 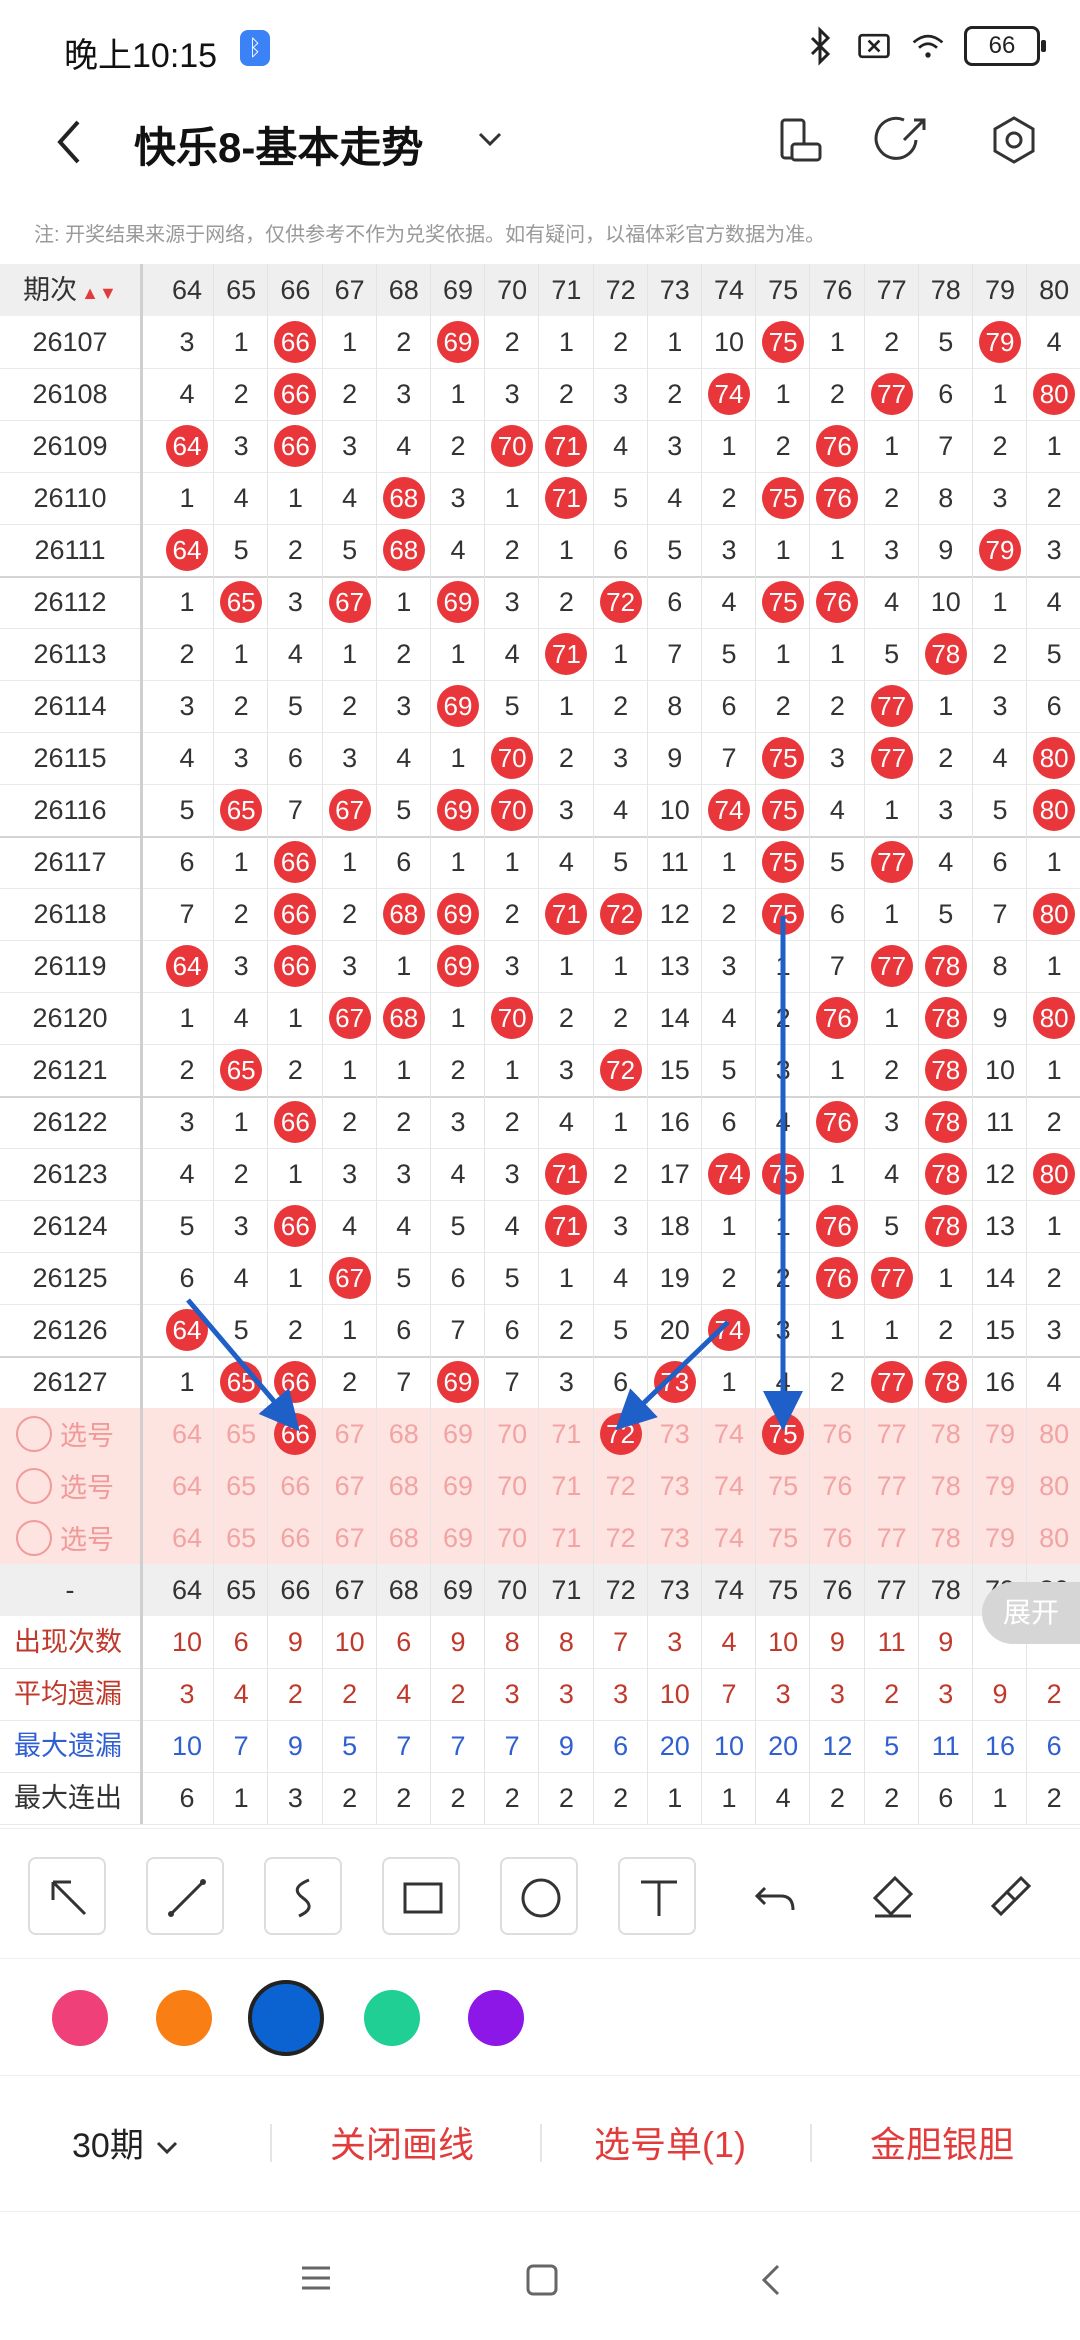 What do you see at coordinates (278, 144) in the screenshot?
I see `page-title: 快乐8-基本走势` at bounding box center [278, 144].